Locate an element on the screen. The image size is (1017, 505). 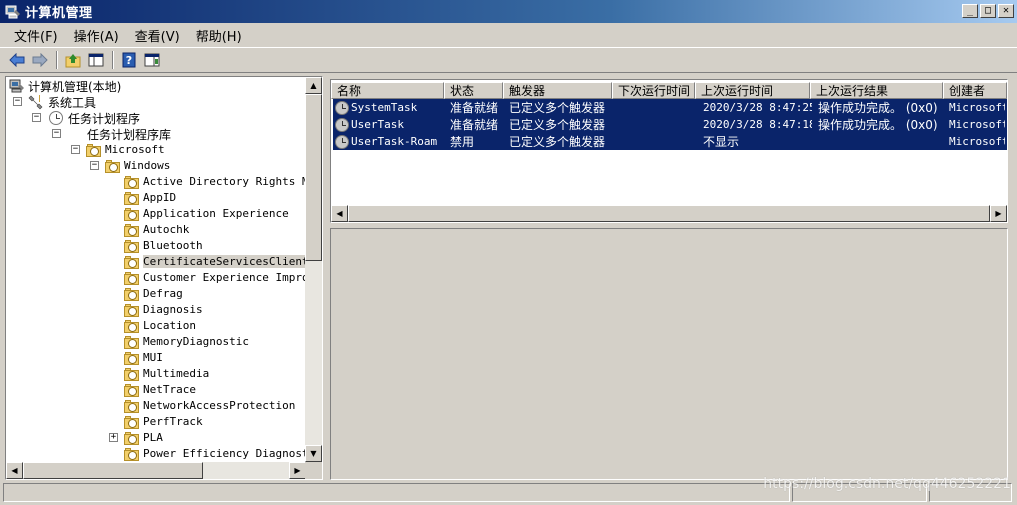
tree-item-child: Multimedia is located at coordinates (156, 374).